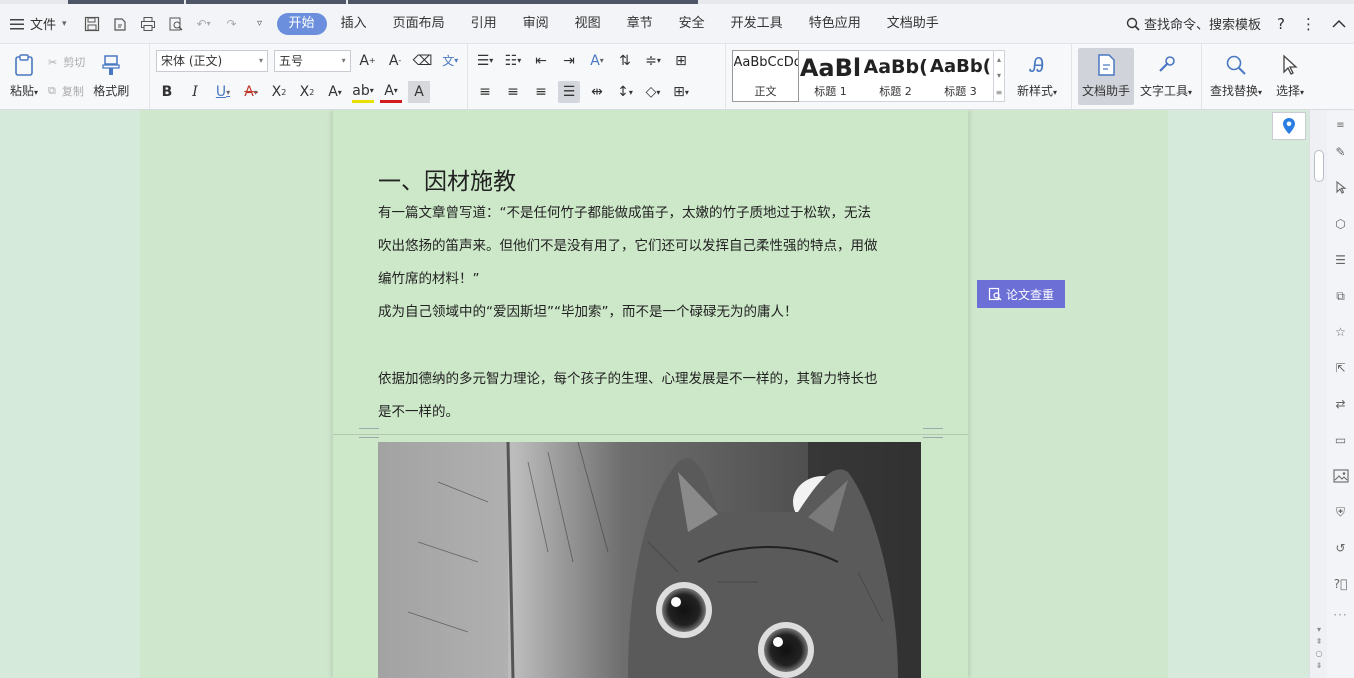 The image size is (1354, 678). I want to click on style-heading-2: AaBb( 标题 2, so click(895, 76).